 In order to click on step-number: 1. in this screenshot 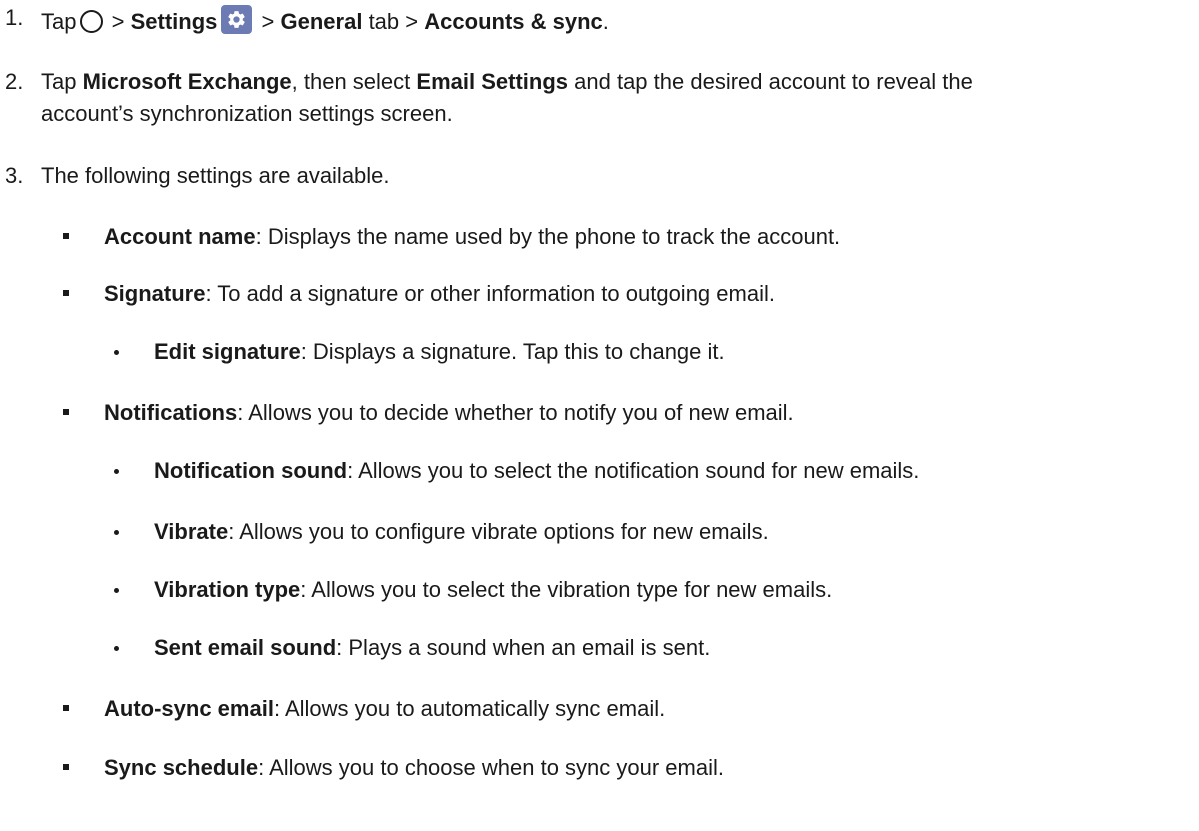, I will do `click(14, 17)`.